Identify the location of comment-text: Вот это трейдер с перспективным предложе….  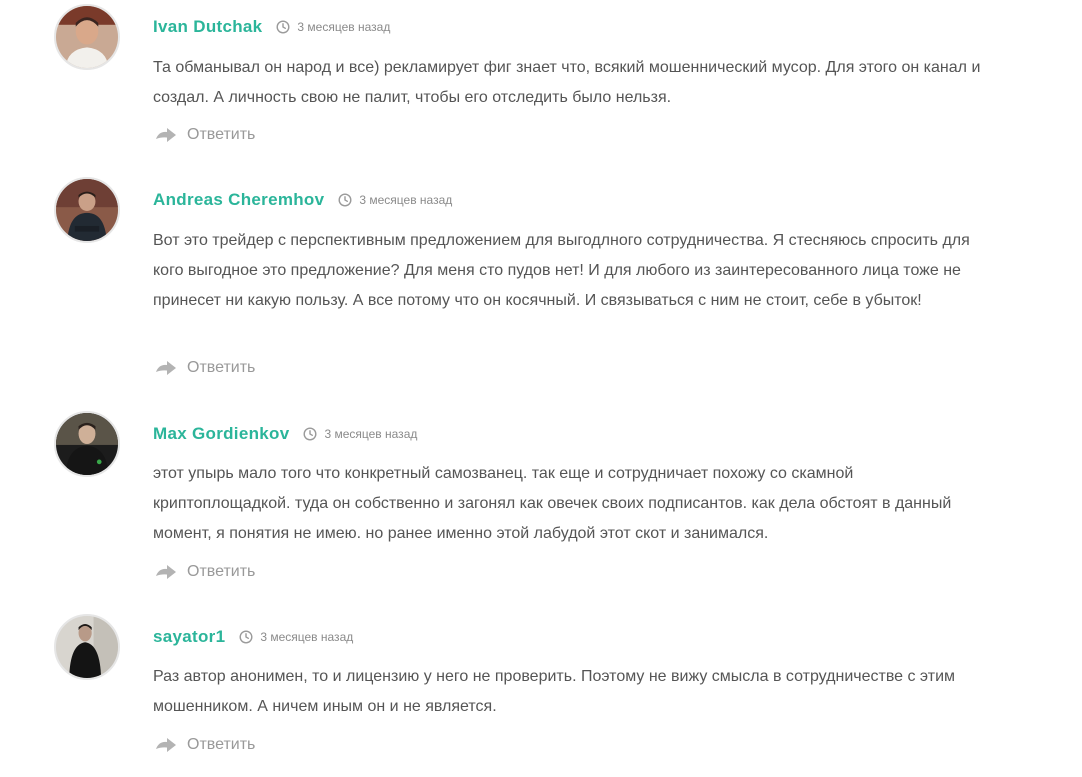
(561, 270).